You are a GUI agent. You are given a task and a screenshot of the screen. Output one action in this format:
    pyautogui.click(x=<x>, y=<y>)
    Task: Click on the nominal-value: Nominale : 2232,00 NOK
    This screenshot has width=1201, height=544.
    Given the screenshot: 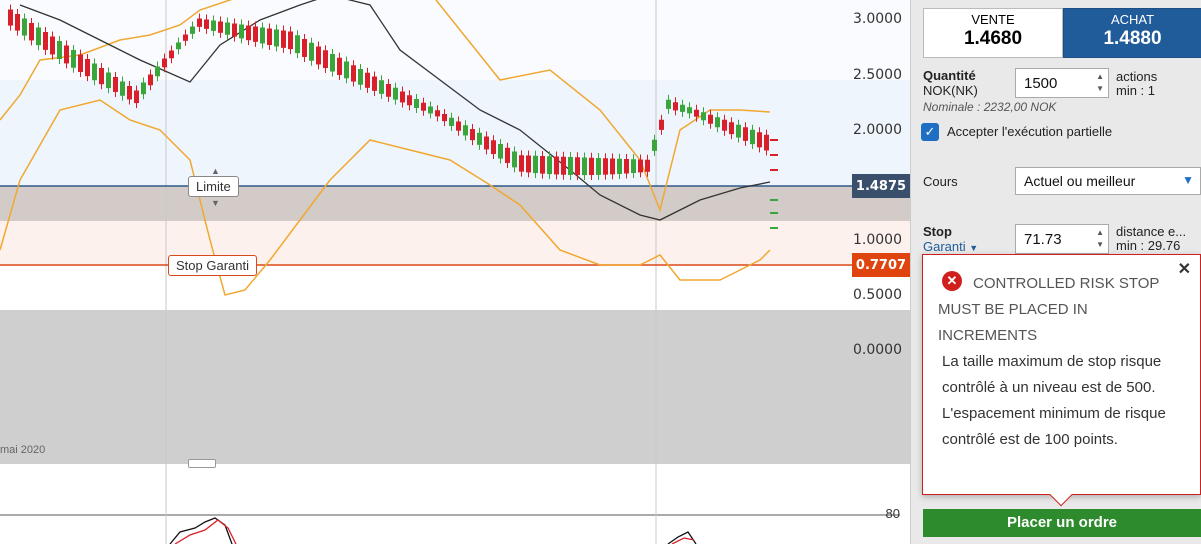 What is the action you would take?
    pyautogui.click(x=990, y=107)
    